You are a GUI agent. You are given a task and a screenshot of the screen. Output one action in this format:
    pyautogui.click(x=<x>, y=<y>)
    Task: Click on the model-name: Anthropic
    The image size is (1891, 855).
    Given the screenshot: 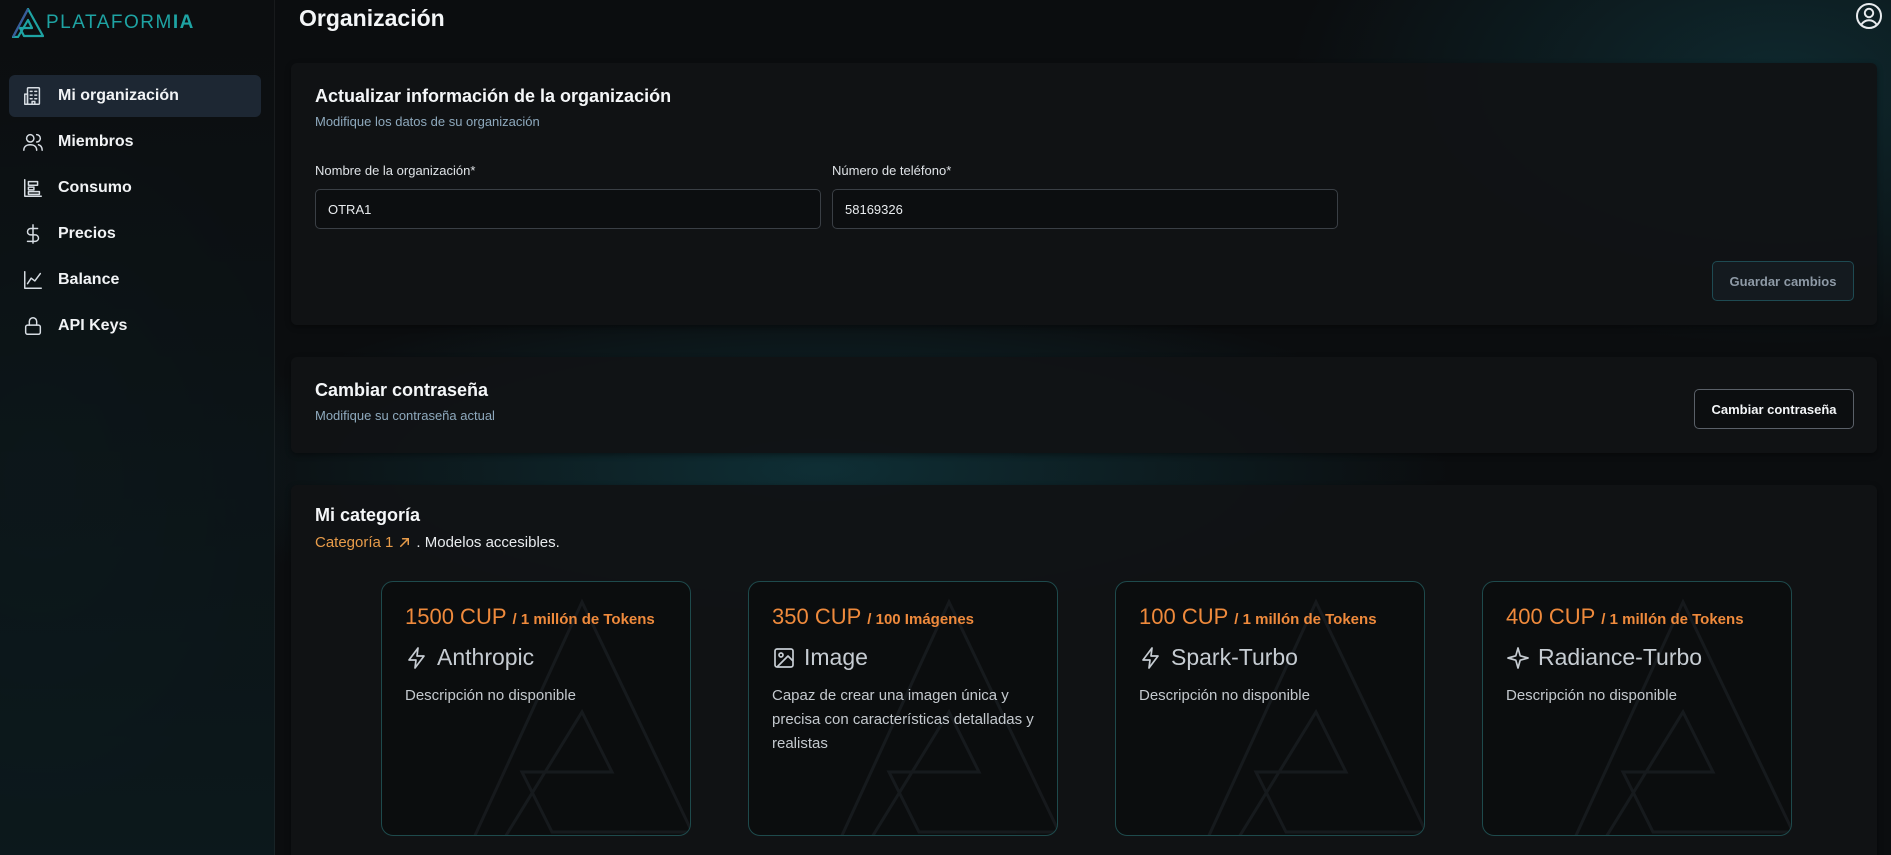 What is the action you would take?
    pyautogui.click(x=536, y=657)
    